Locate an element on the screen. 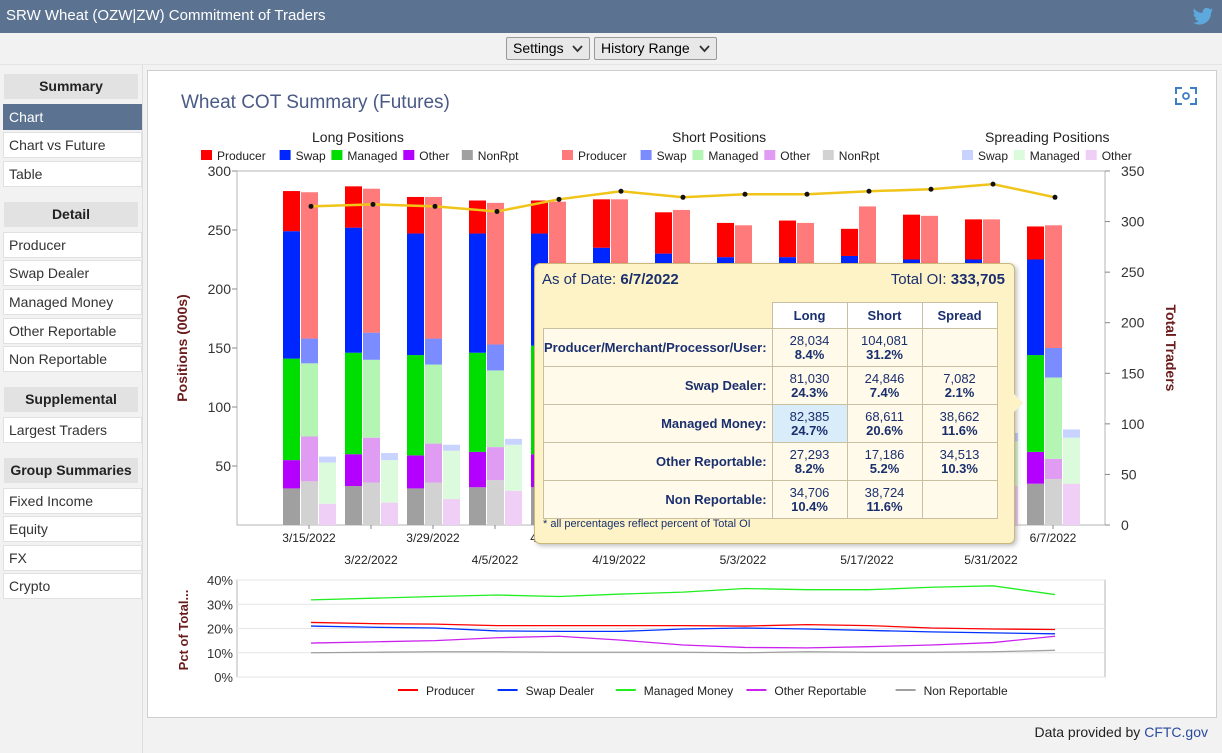 This screenshot has width=1222, height=753. cell: 7,082 2.1% is located at coordinates (959, 385).